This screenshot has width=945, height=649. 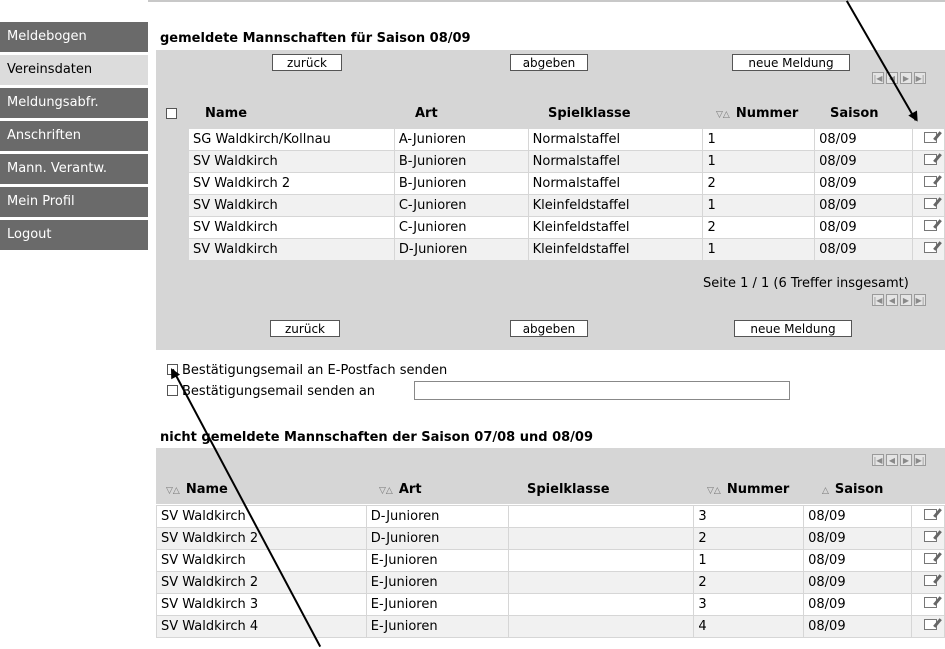 I want to click on confirm-mailbox-label: Bestätigungsemail an E-Postfach senden, so click(x=315, y=370).